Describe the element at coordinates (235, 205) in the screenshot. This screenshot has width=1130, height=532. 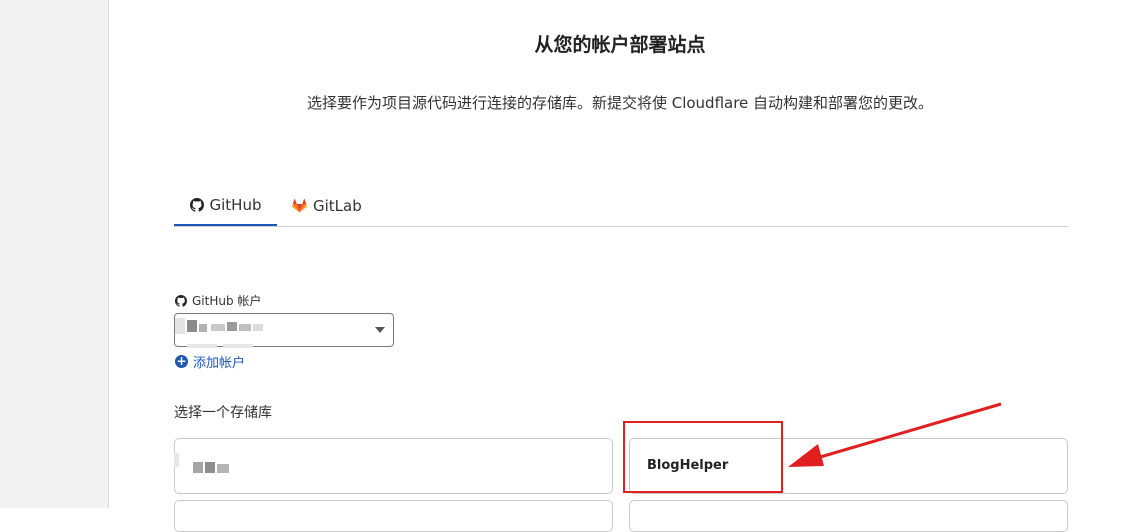
I see `tab-github-label: GitHub` at that location.